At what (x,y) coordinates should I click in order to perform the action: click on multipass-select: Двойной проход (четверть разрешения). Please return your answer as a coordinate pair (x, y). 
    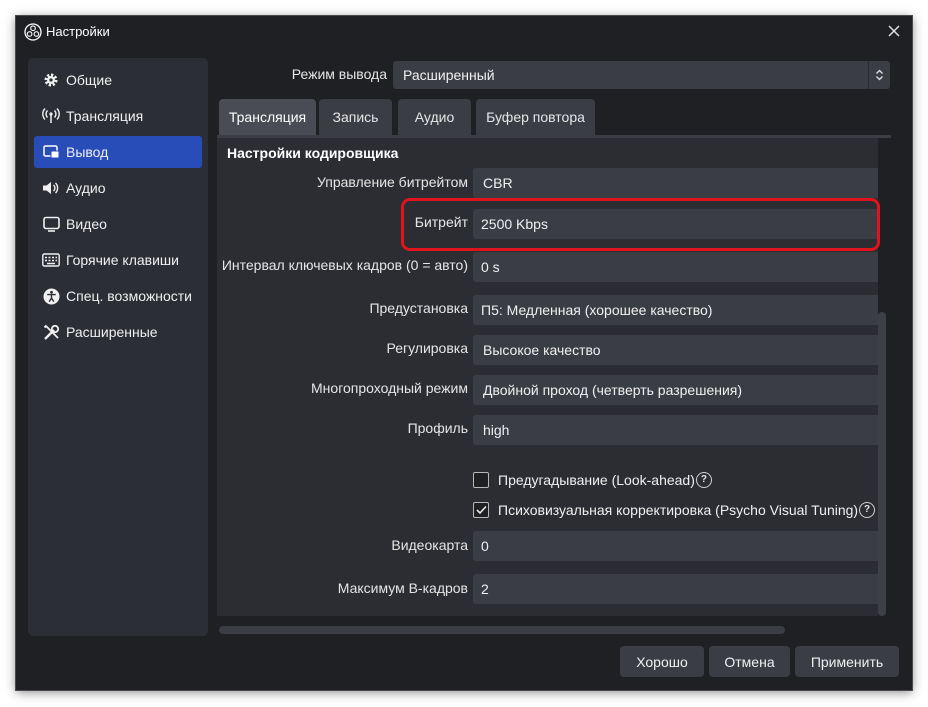
    Looking at the image, I should click on (675, 390).